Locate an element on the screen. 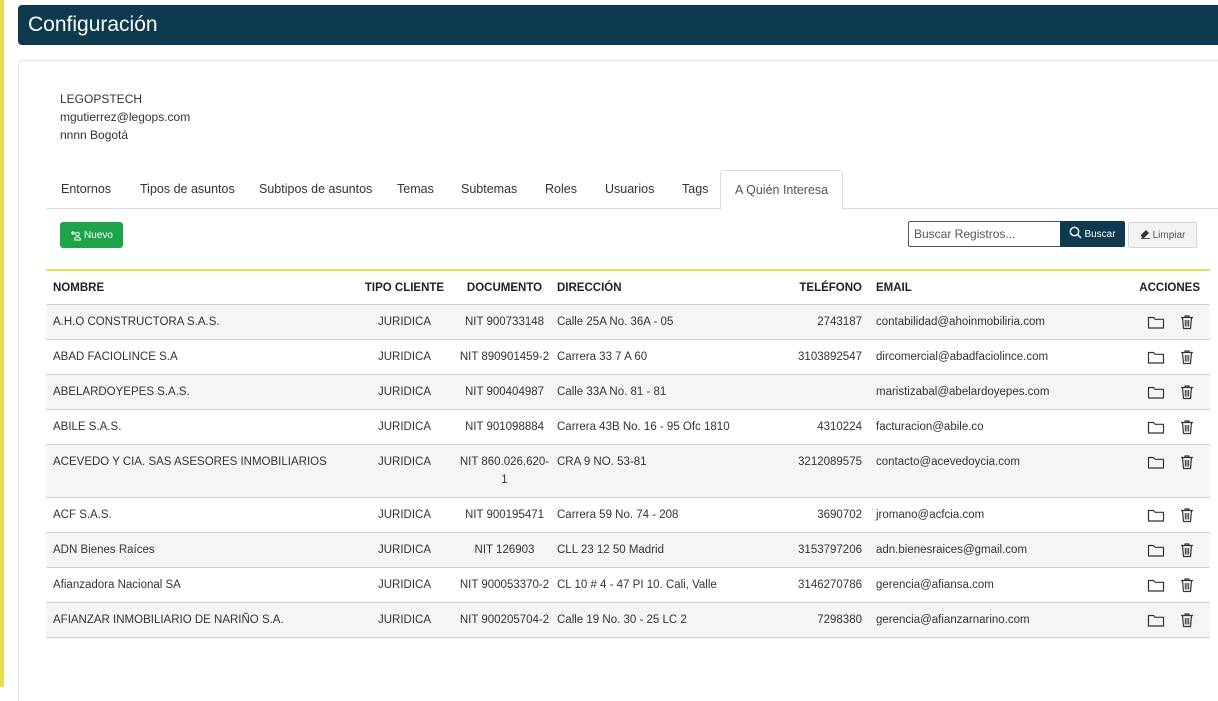 This screenshot has height=701, width=1218. tab-subtemas: Subtemas is located at coordinates (489, 189).